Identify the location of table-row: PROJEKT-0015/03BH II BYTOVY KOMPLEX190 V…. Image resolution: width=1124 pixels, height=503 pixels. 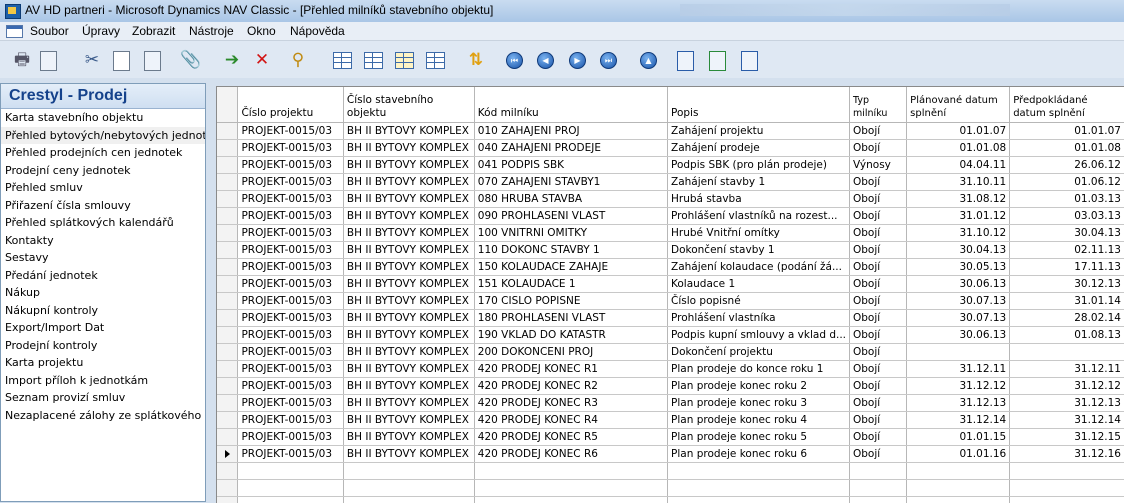
(670, 335).